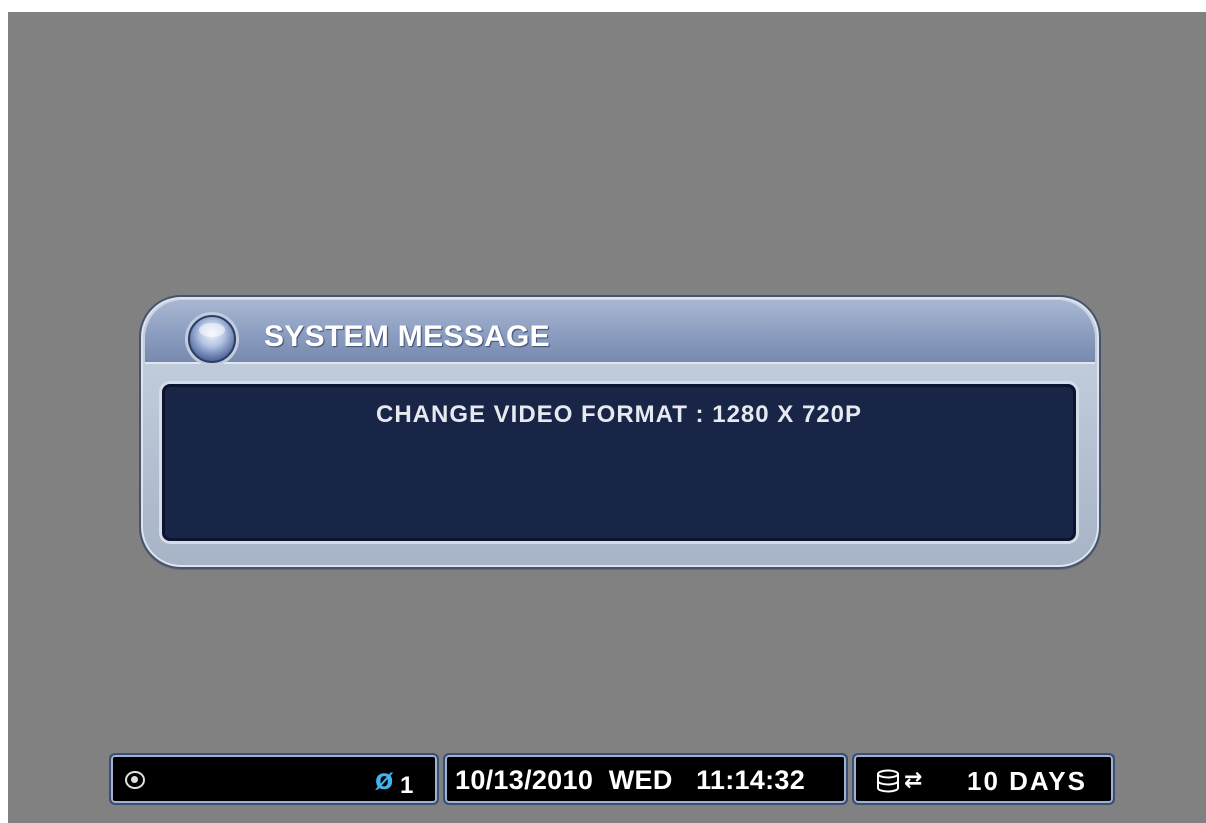  I want to click on dialog-body: CHANGE VIDEO FORMAT : 1280 X 720P, so click(619, 462).